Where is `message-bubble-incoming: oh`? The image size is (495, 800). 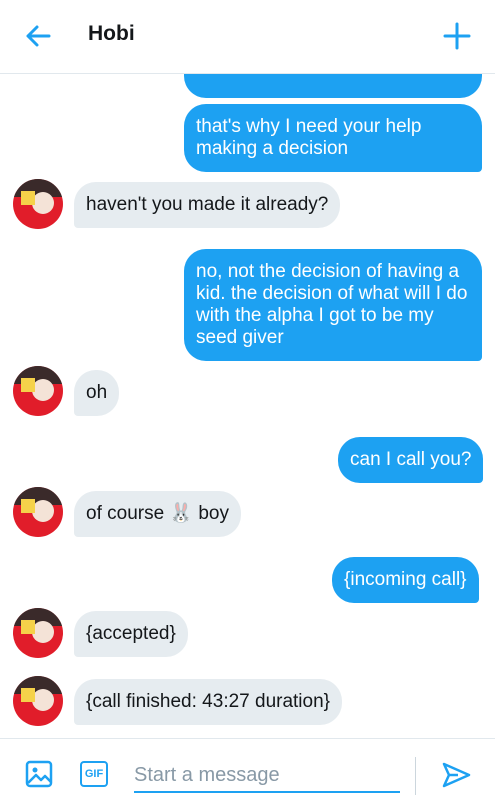 message-bubble-incoming: oh is located at coordinates (97, 393).